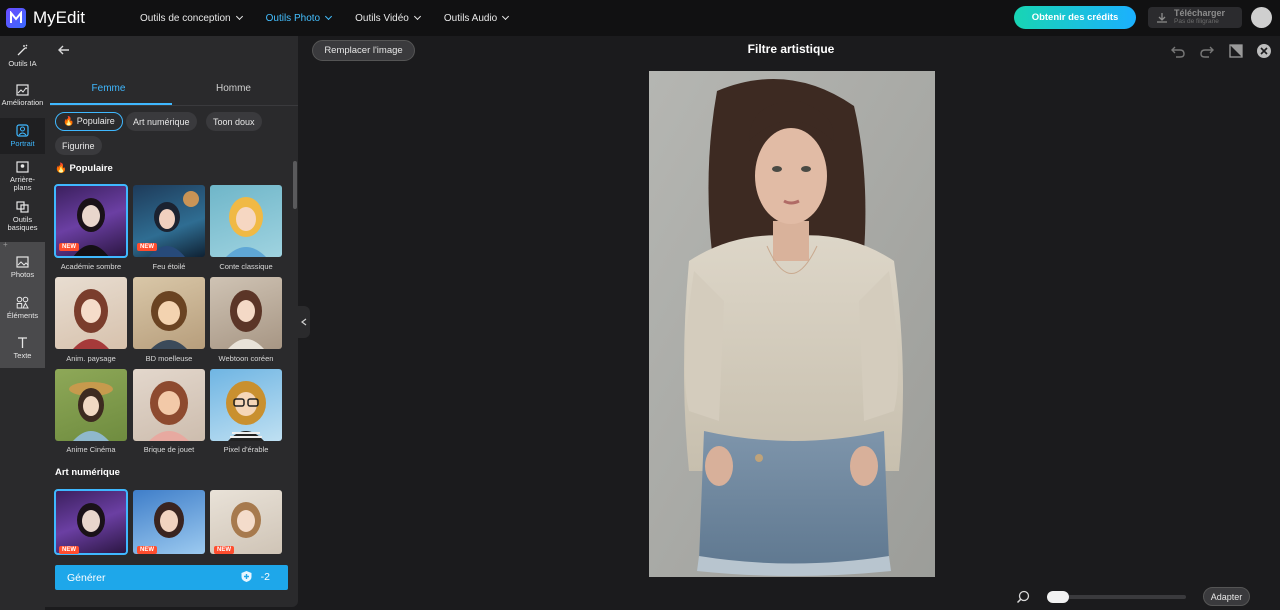 This screenshot has width=1280, height=610. What do you see at coordinates (1162, 17) in the screenshot?
I see `download-icon` at bounding box center [1162, 17].